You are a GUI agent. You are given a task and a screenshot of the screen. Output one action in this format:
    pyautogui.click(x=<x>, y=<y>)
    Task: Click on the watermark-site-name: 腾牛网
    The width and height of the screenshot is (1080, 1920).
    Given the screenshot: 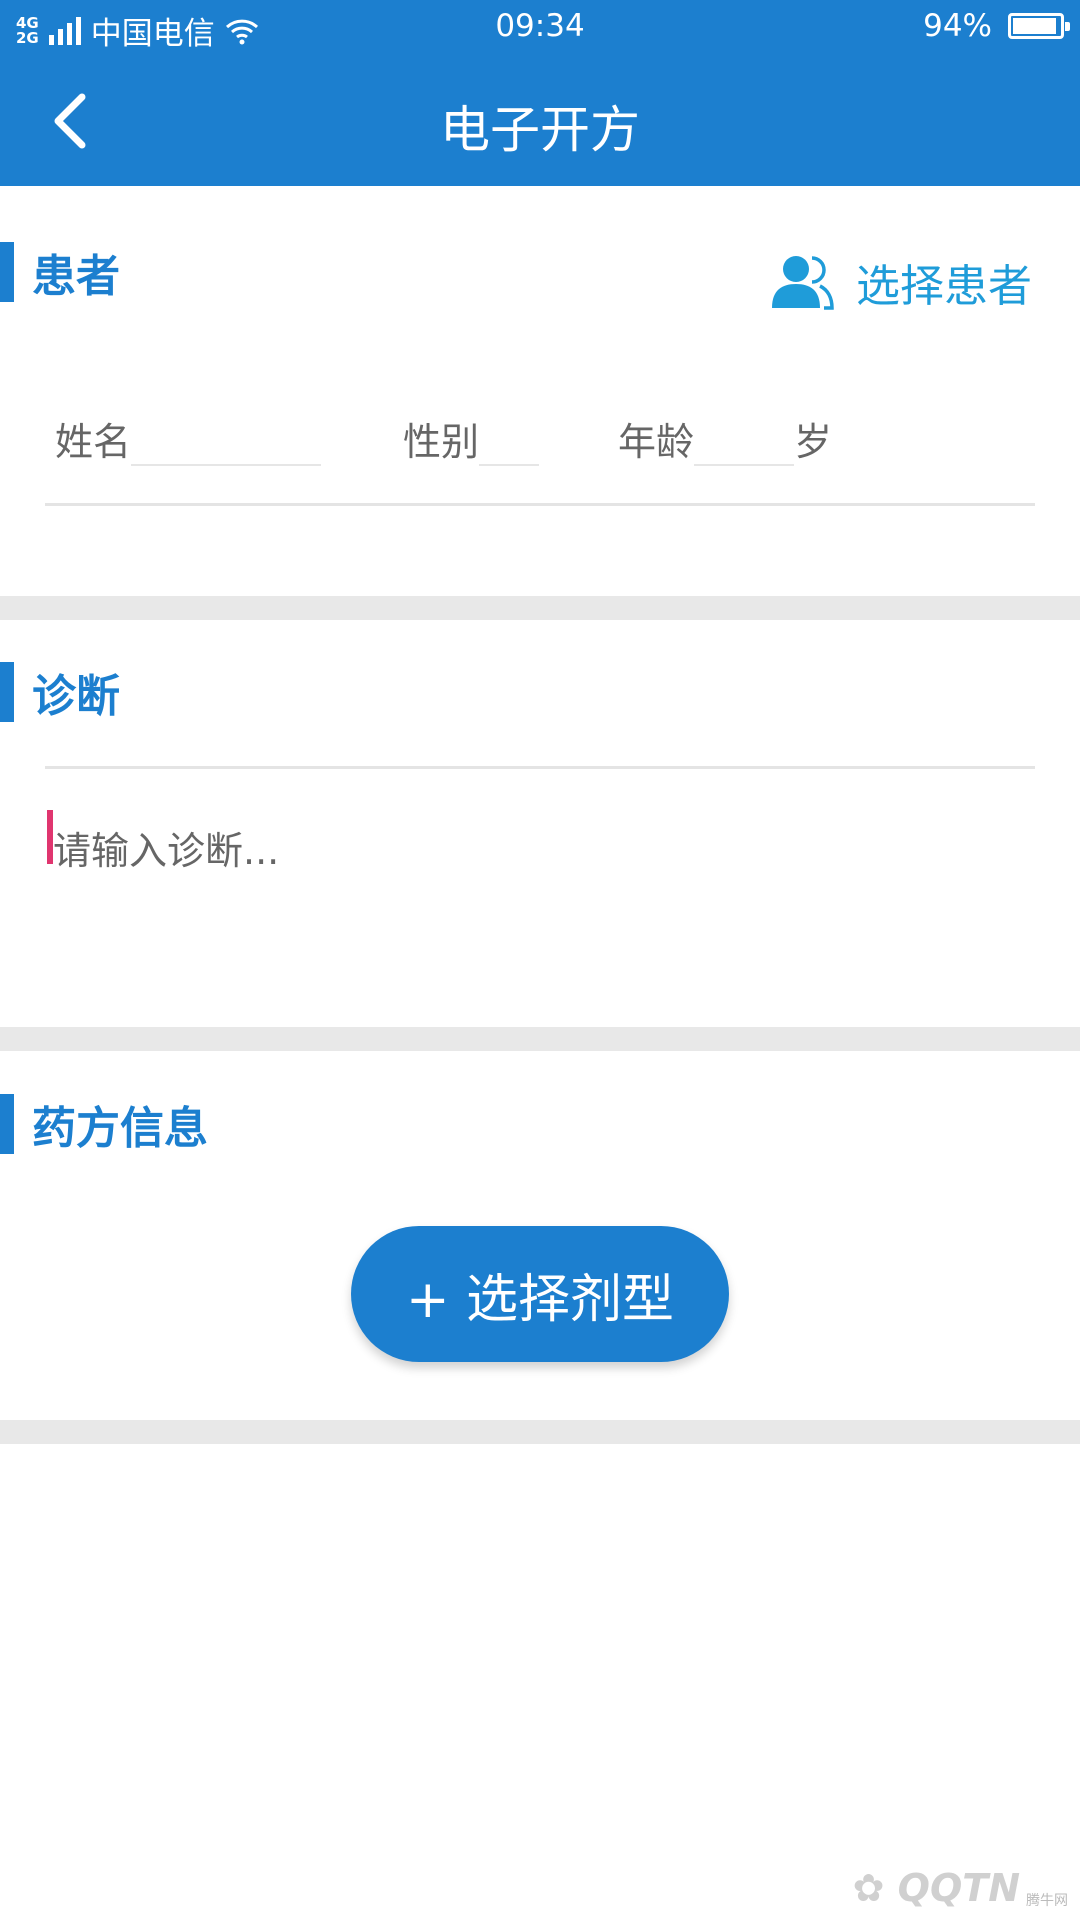 What is the action you would take?
    pyautogui.click(x=1047, y=1901)
    